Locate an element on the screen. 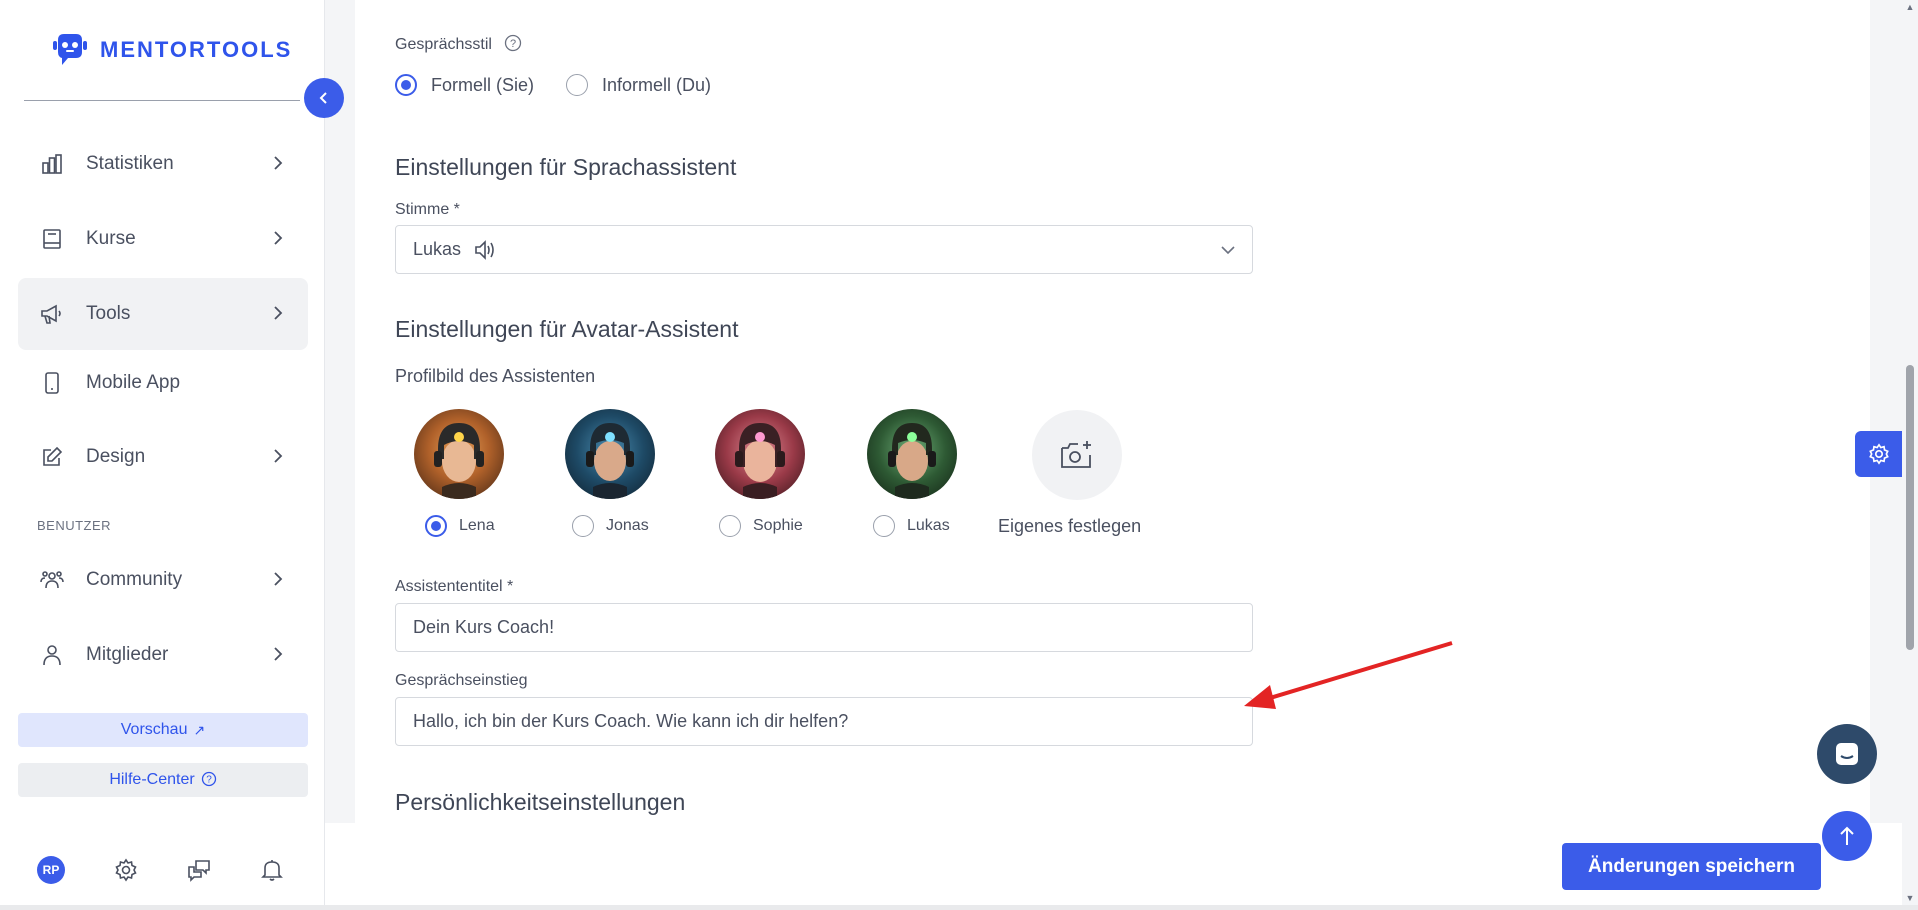 The height and width of the screenshot is (910, 1918). sidebar-item-label: Statistiken is located at coordinates (130, 163).